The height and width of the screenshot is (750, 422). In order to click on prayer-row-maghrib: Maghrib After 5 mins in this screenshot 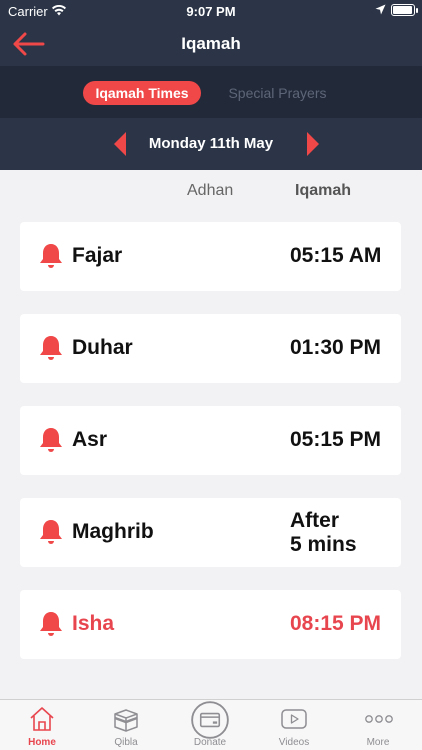, I will do `click(210, 532)`.